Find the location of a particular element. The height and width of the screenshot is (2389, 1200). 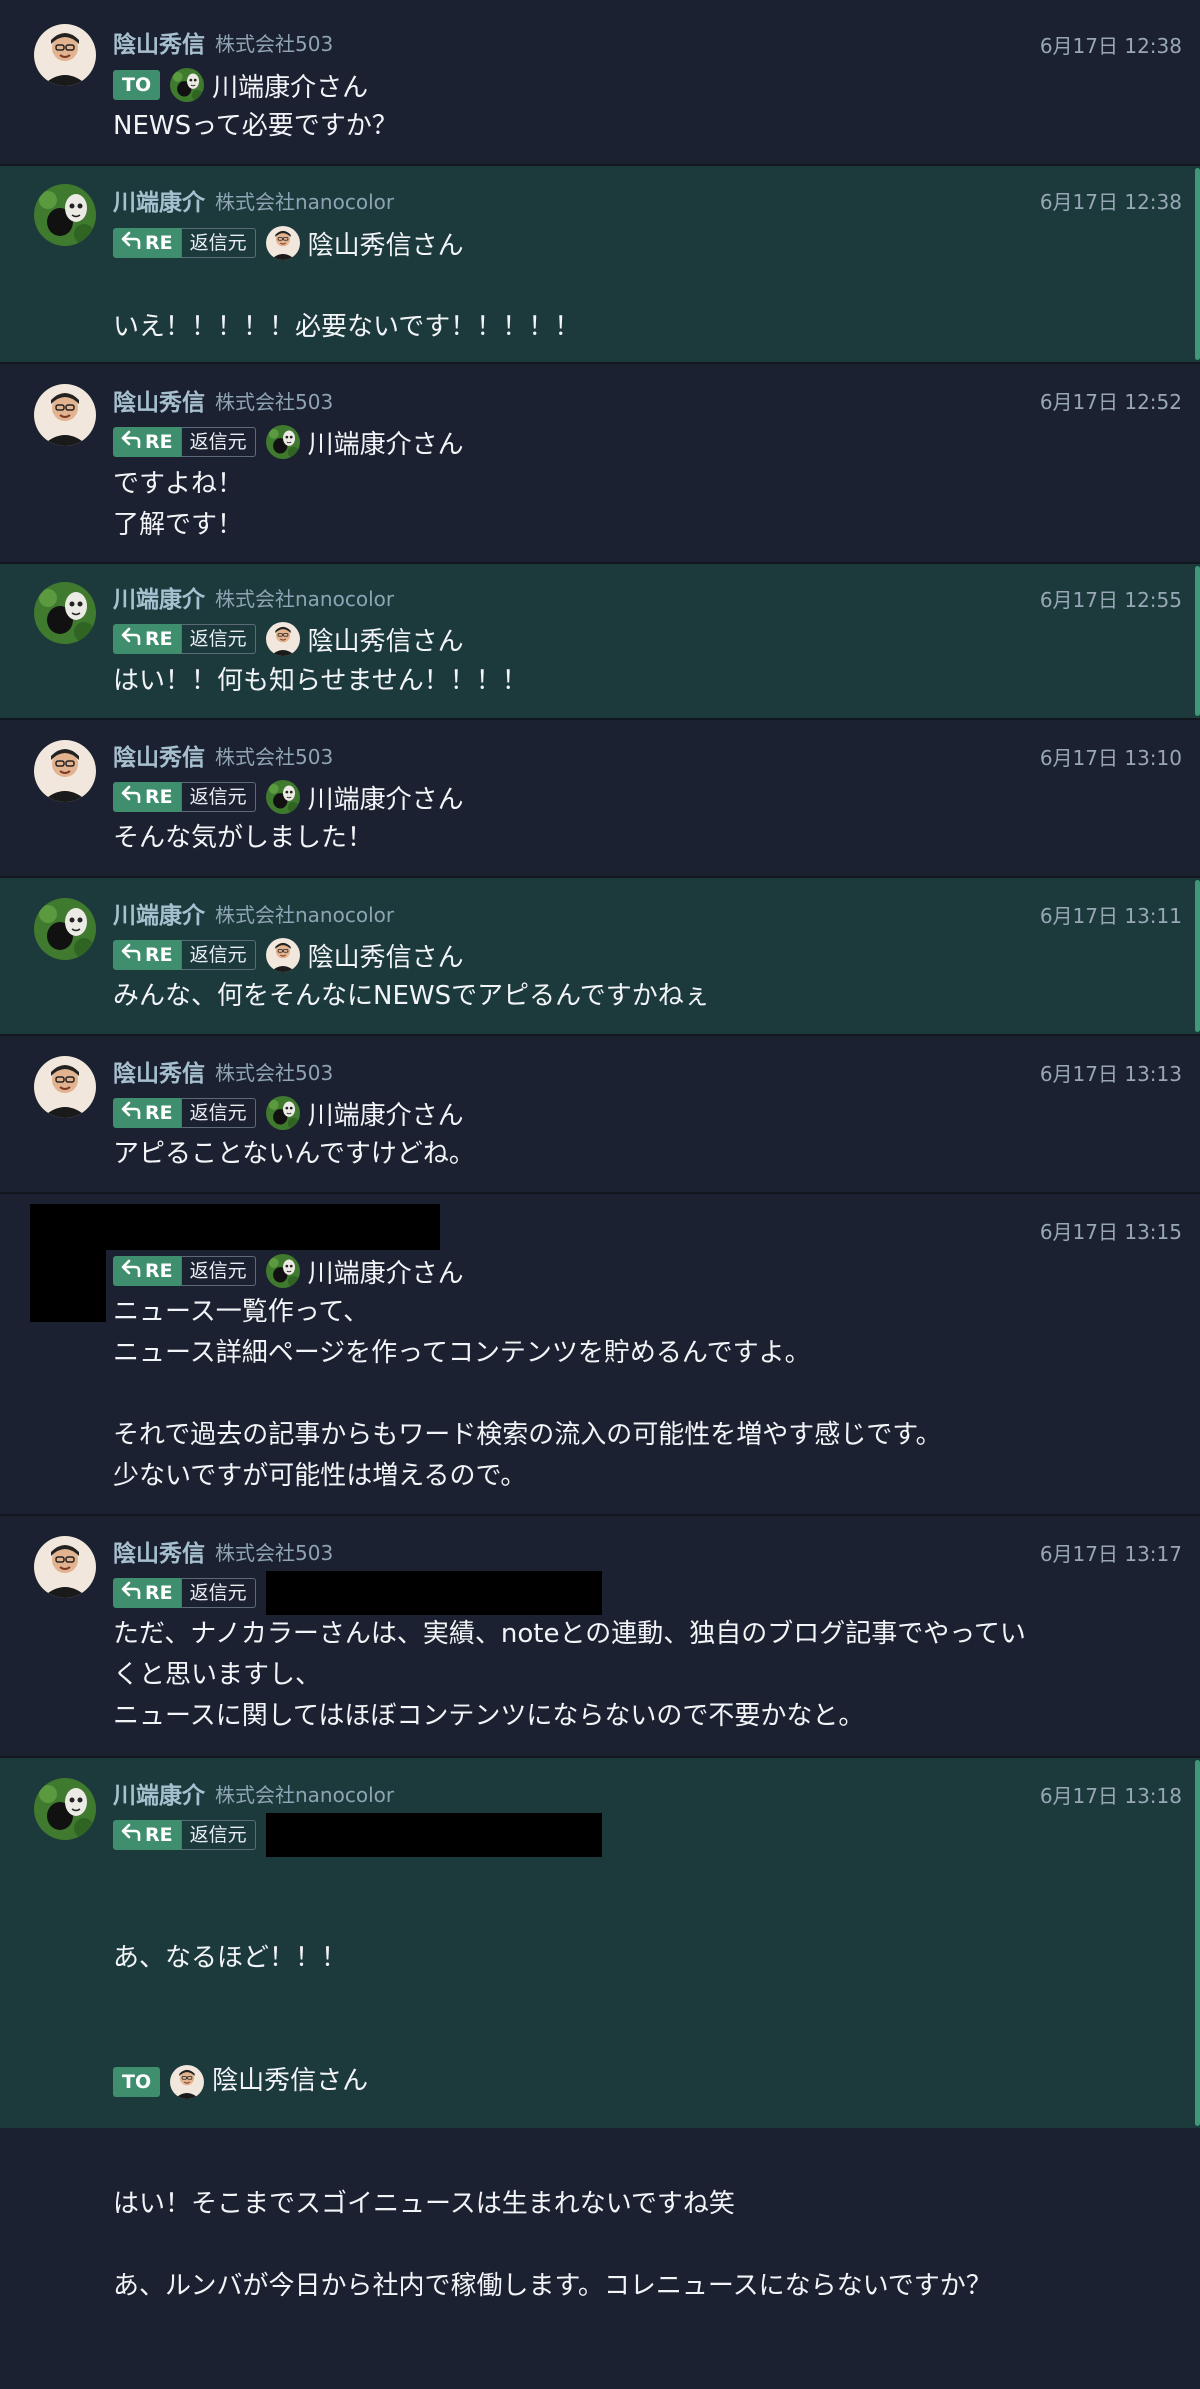

timestamp: 6月17日 13:18 is located at coordinates (1111, 1794).